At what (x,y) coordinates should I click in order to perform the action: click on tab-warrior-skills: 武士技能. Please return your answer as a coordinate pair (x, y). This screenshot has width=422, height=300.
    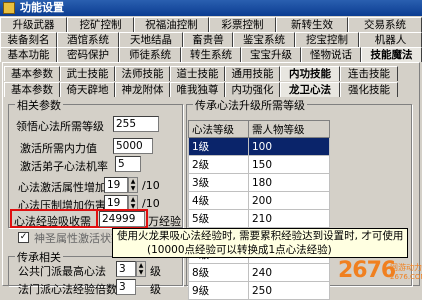
    Looking at the image, I should click on (87, 73).